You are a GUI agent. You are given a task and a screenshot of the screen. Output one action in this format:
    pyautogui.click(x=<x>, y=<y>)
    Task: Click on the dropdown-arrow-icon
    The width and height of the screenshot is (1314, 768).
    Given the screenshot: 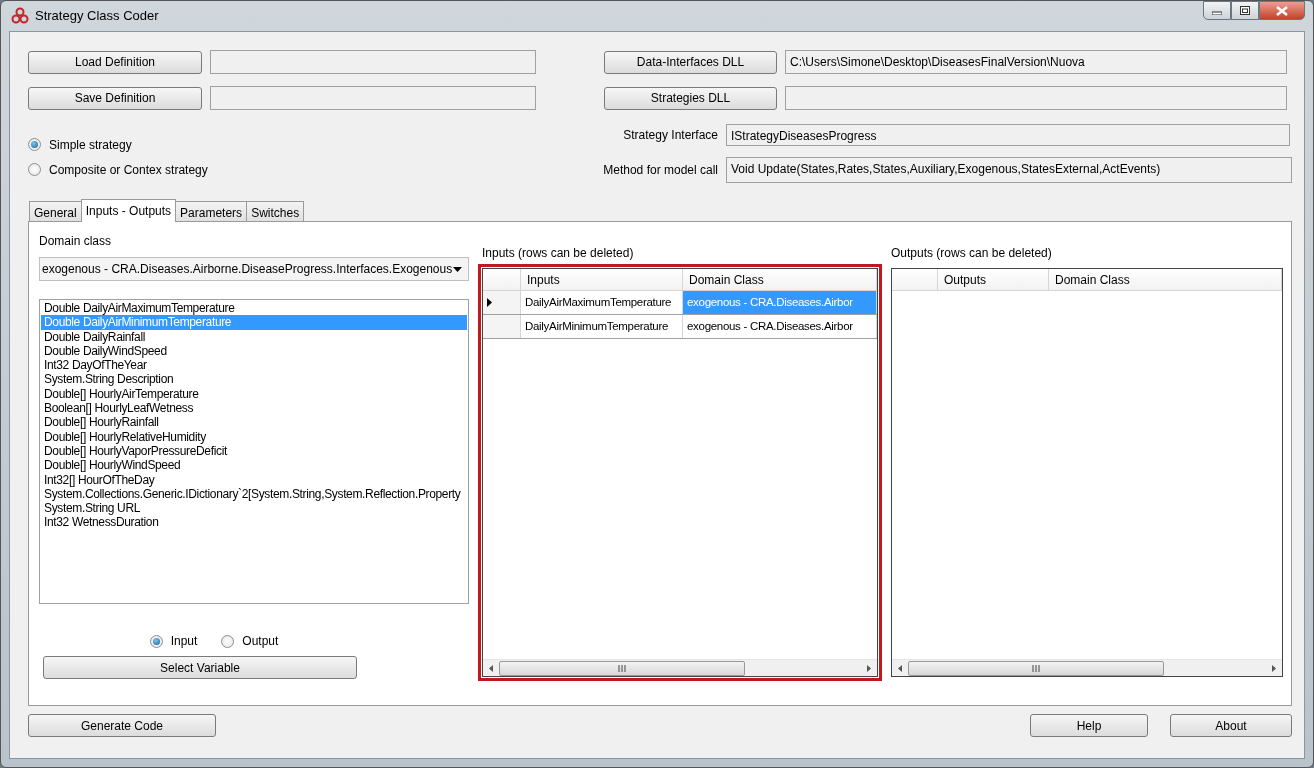 What is the action you would take?
    pyautogui.click(x=457, y=269)
    